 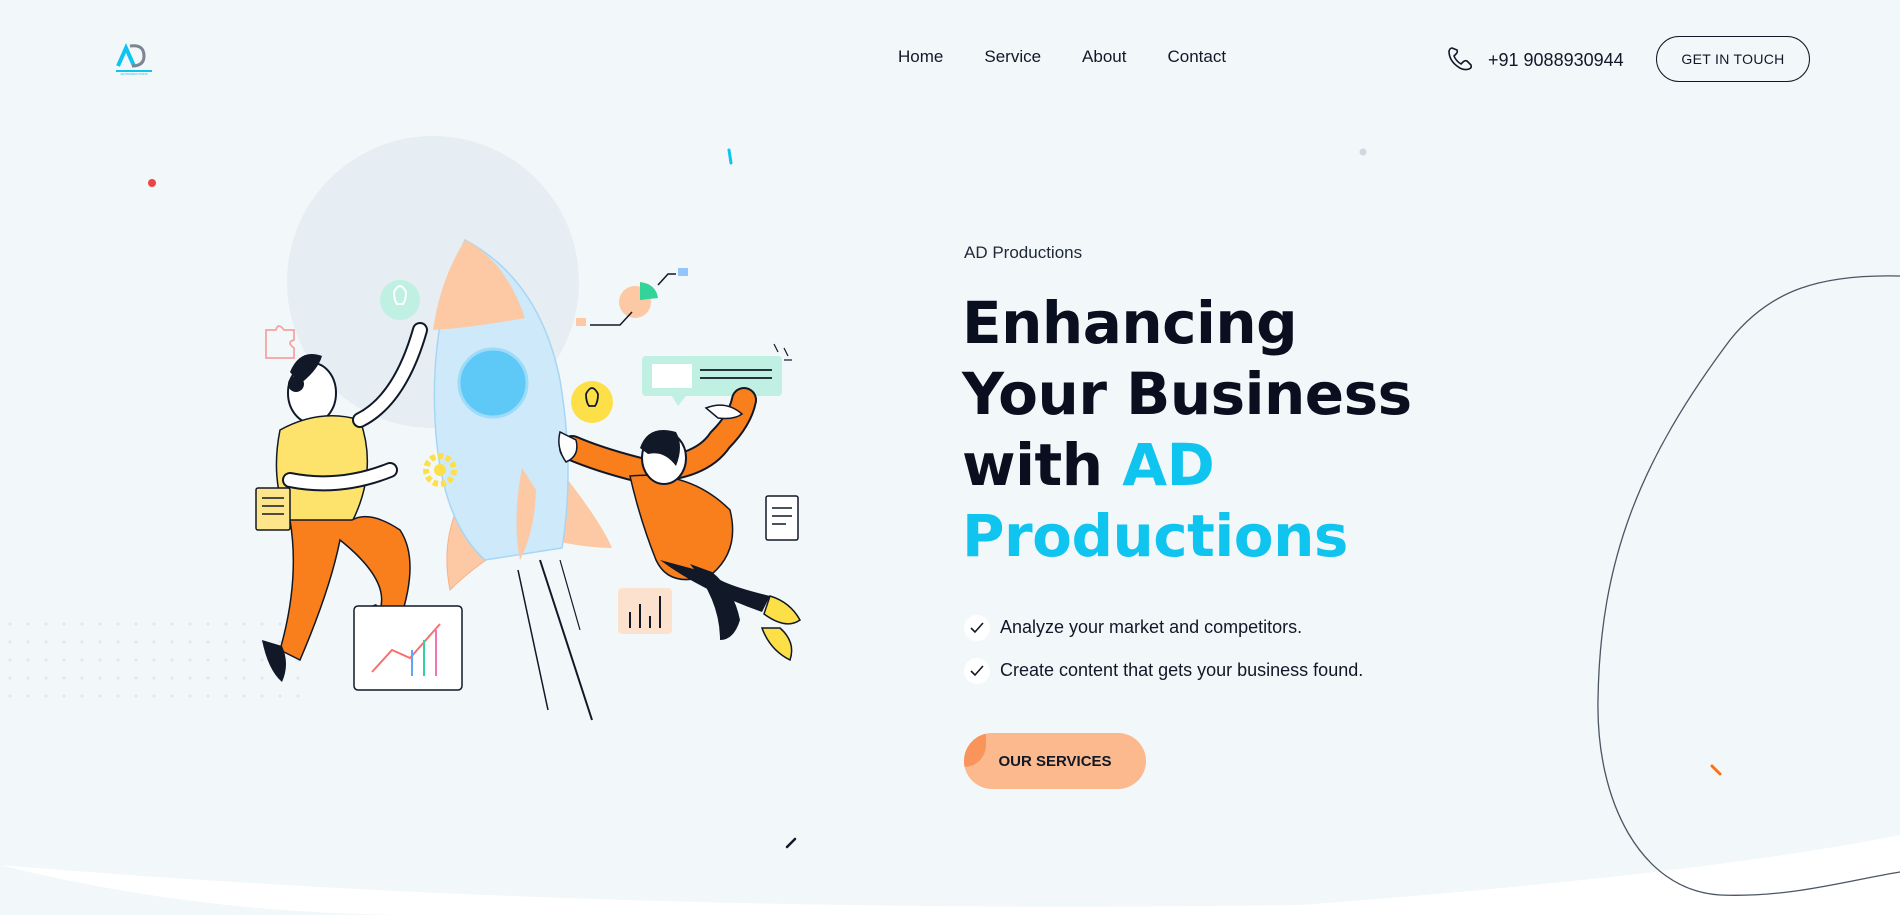 I want to click on hero-eyebrow: AD Productions, so click(x=1023, y=252).